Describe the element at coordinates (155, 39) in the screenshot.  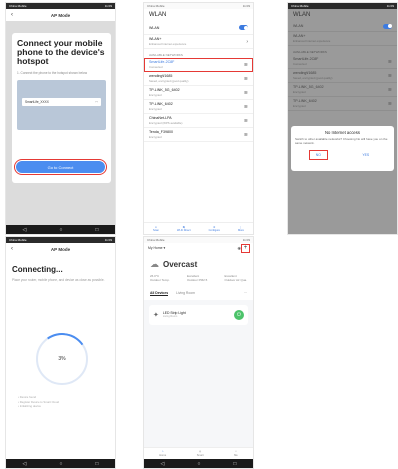
I see `wlan-plus-label: WLAN+` at that location.